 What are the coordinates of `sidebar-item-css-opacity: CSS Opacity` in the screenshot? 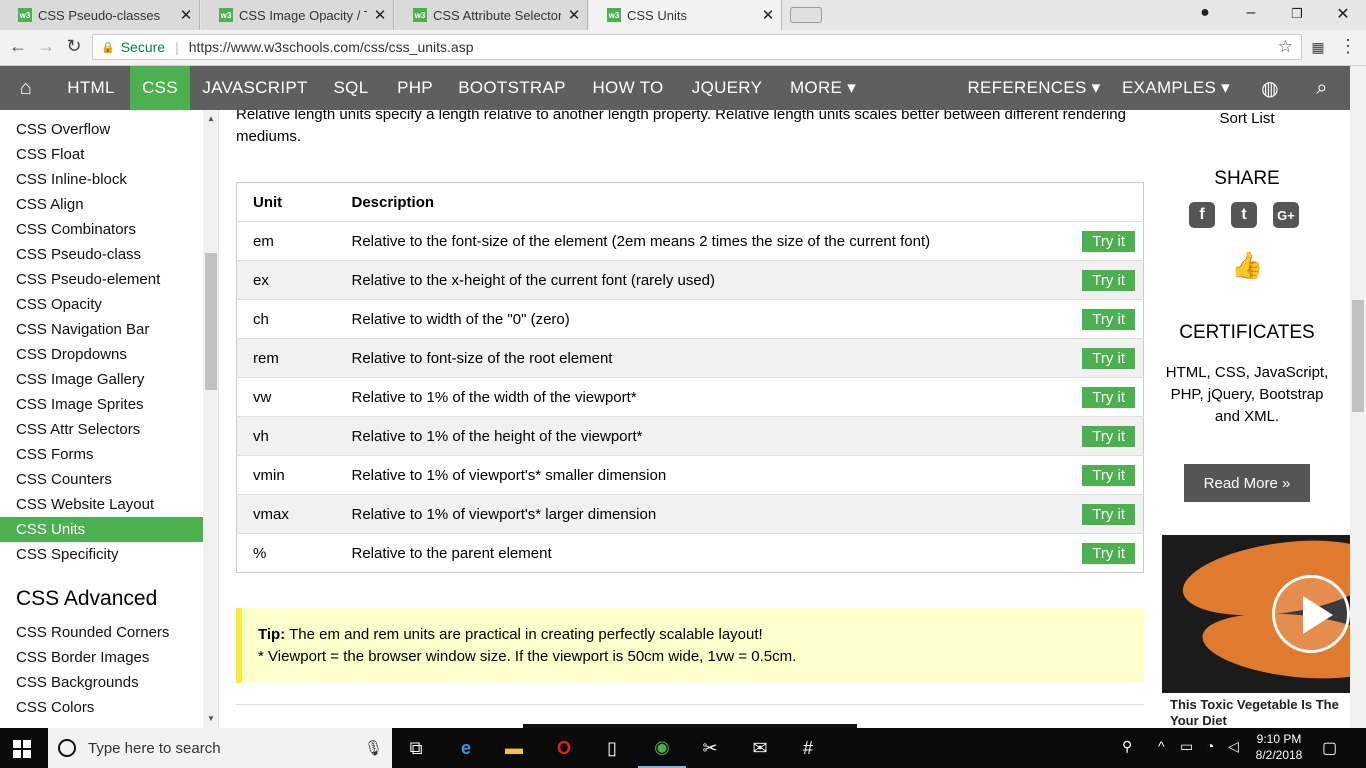 It's located at (101, 304).